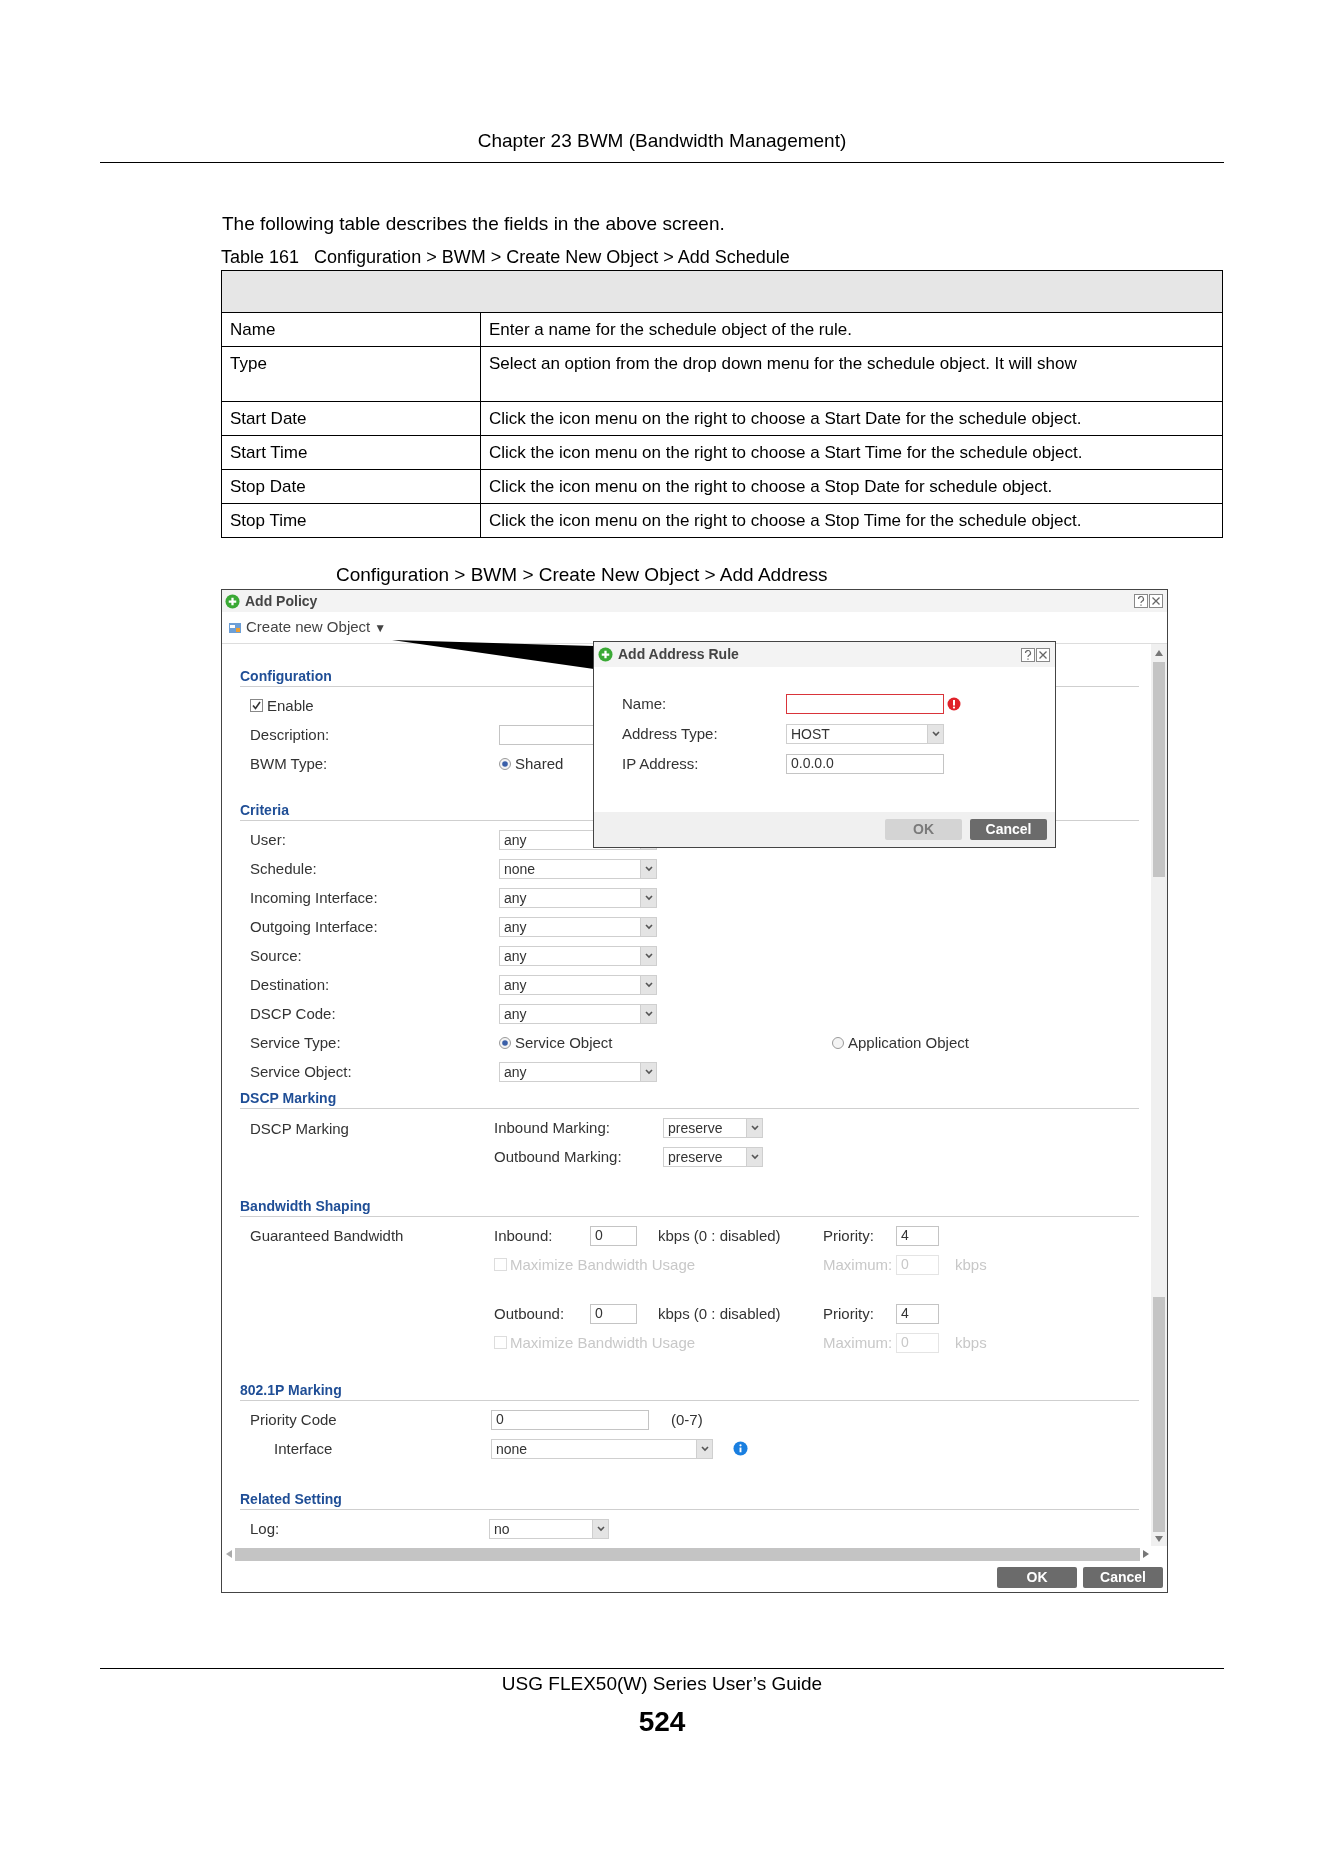  What do you see at coordinates (1159, 1095) in the screenshot?
I see `vertical-scrollbar` at bounding box center [1159, 1095].